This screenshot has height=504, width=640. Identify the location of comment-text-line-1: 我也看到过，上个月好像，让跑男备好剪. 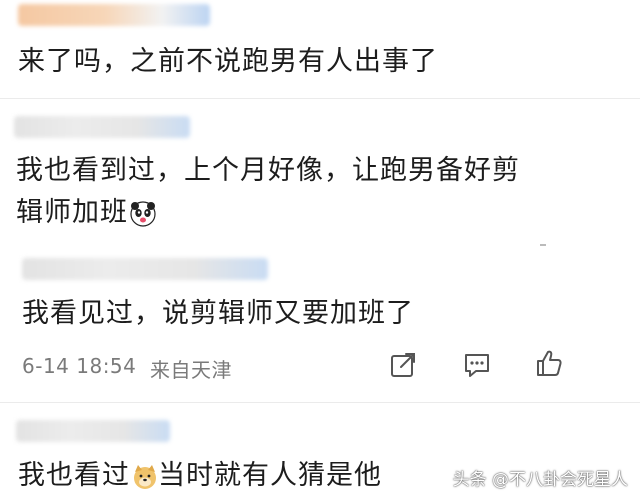
(268, 170).